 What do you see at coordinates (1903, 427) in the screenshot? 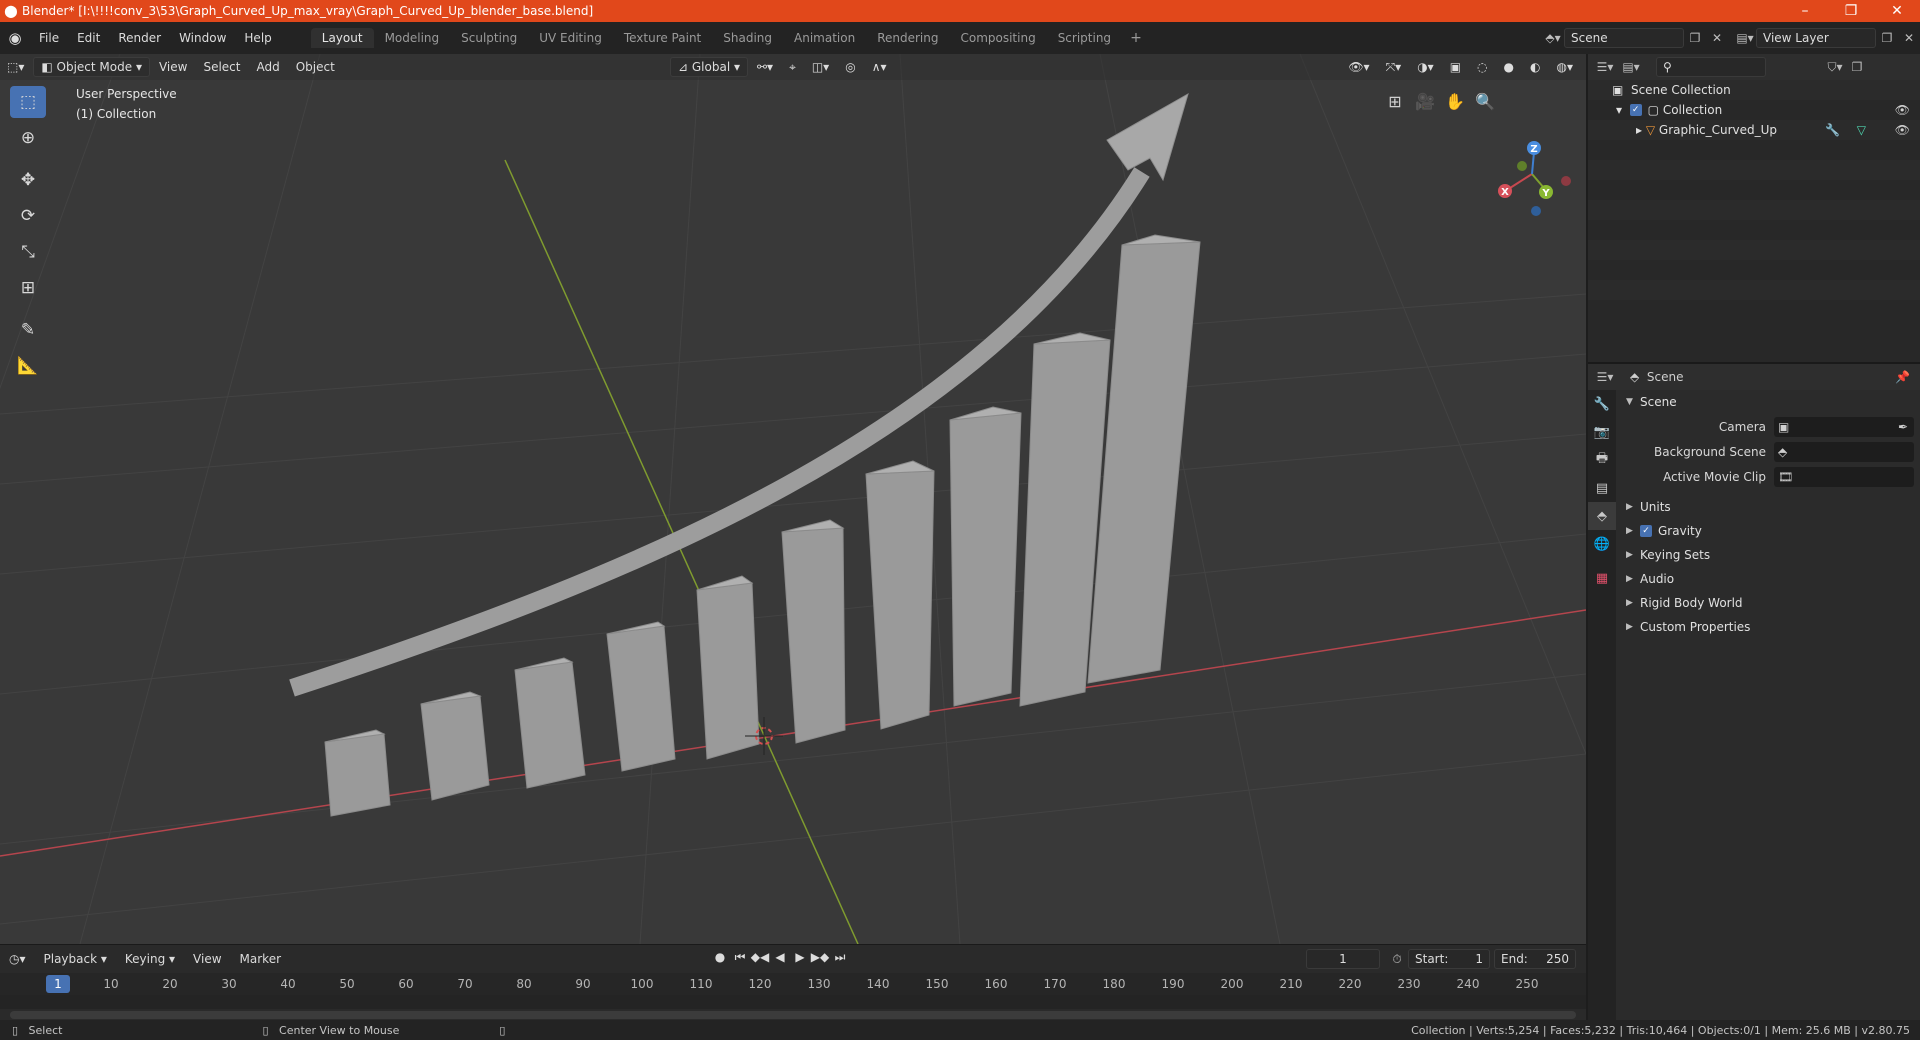
I see `eyedropper-icon: ✒` at bounding box center [1903, 427].